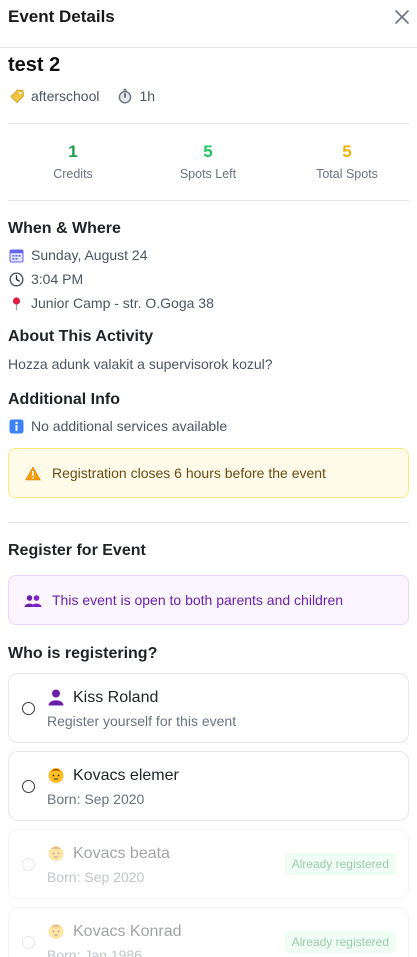 The width and height of the screenshot is (417, 957). What do you see at coordinates (116, 697) in the screenshot?
I see `registrant-name: Kiss Roland` at bounding box center [116, 697].